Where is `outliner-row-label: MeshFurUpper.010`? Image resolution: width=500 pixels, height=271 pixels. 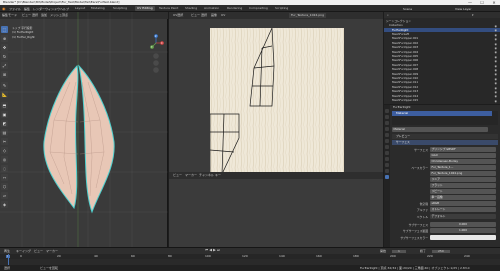
outliner-row-label: MeshFurUpper.010 is located at coordinates (405, 77).